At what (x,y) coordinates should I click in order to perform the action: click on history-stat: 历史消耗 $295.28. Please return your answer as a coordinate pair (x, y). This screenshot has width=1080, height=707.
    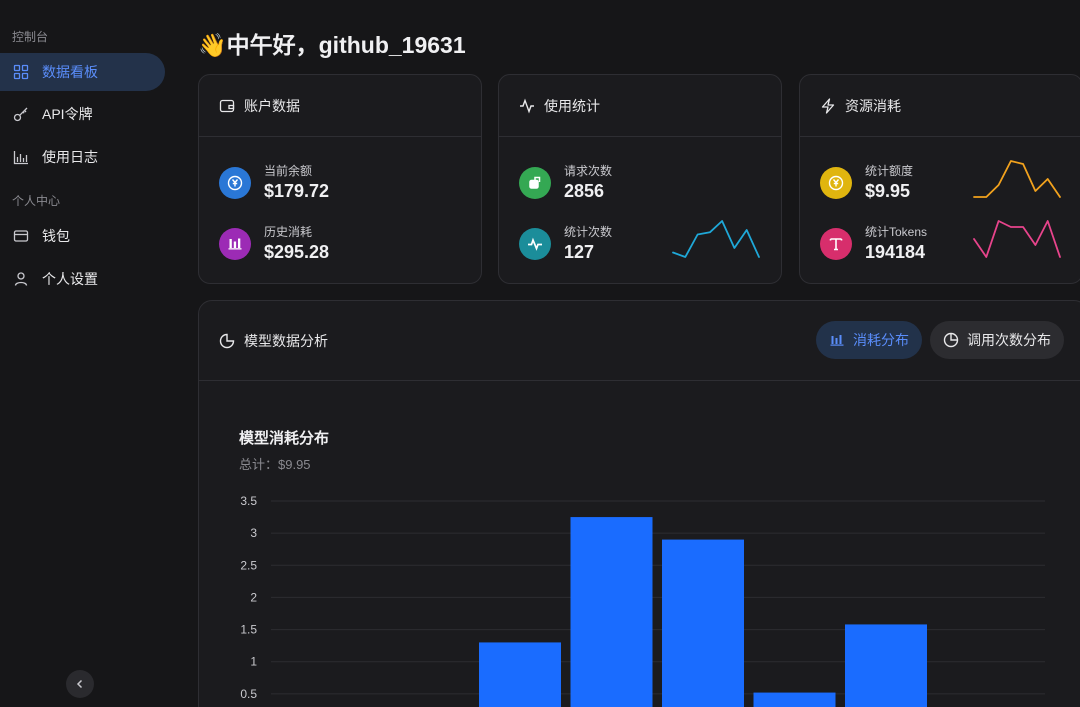
    Looking at the image, I should click on (274, 244).